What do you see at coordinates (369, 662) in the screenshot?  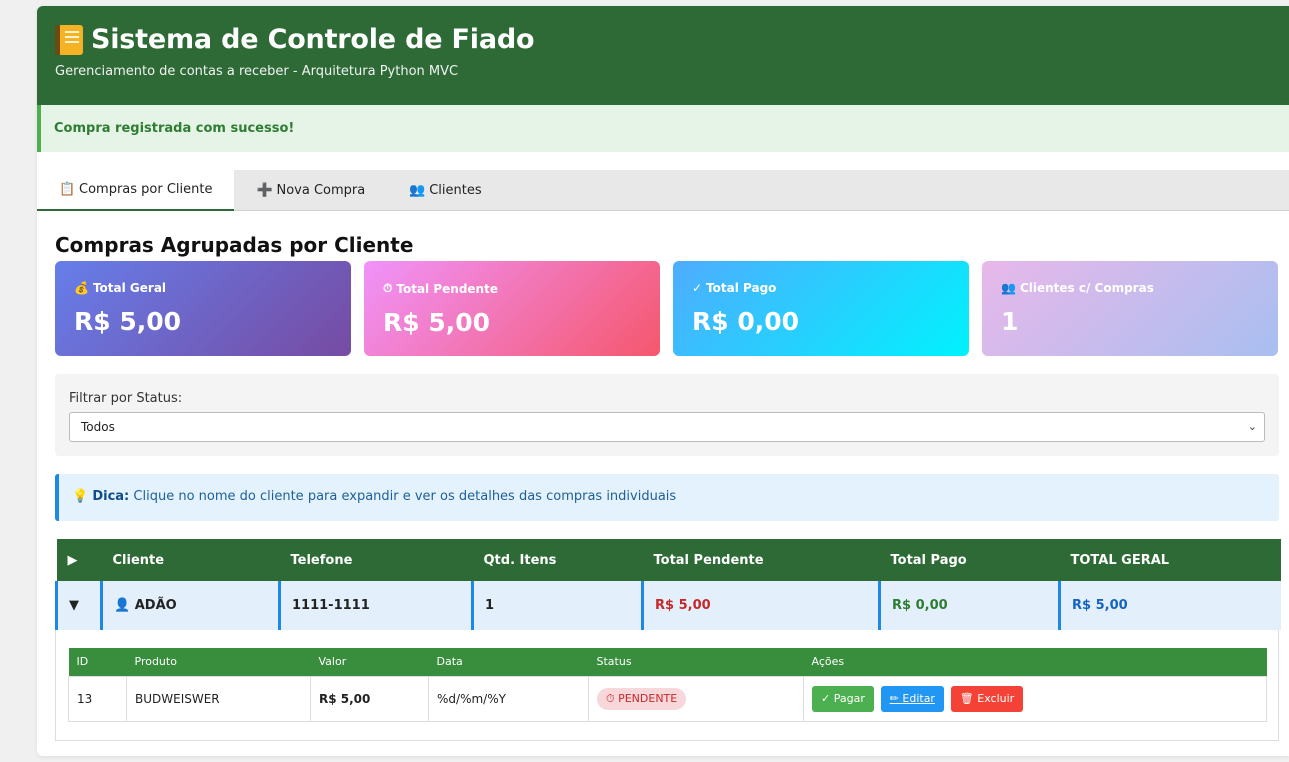 I see `col-valor: Valor` at bounding box center [369, 662].